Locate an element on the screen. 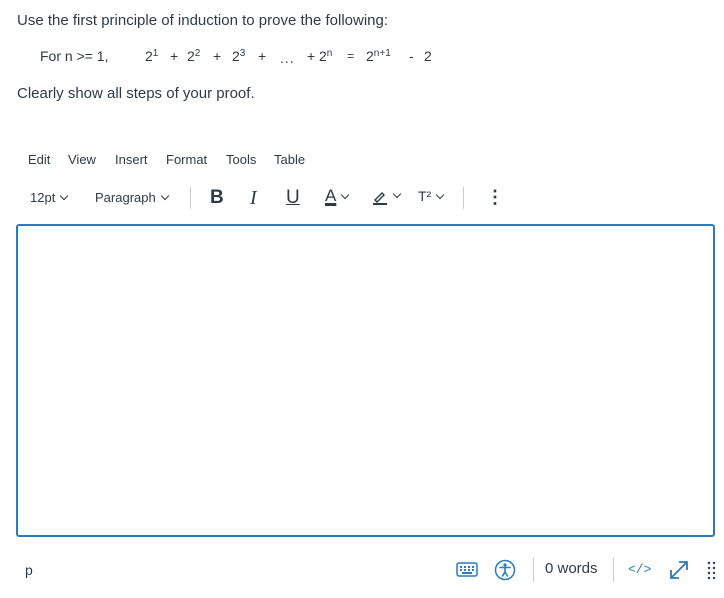 The height and width of the screenshot is (598, 724). highlight-color-button is located at coordinates (387, 196).